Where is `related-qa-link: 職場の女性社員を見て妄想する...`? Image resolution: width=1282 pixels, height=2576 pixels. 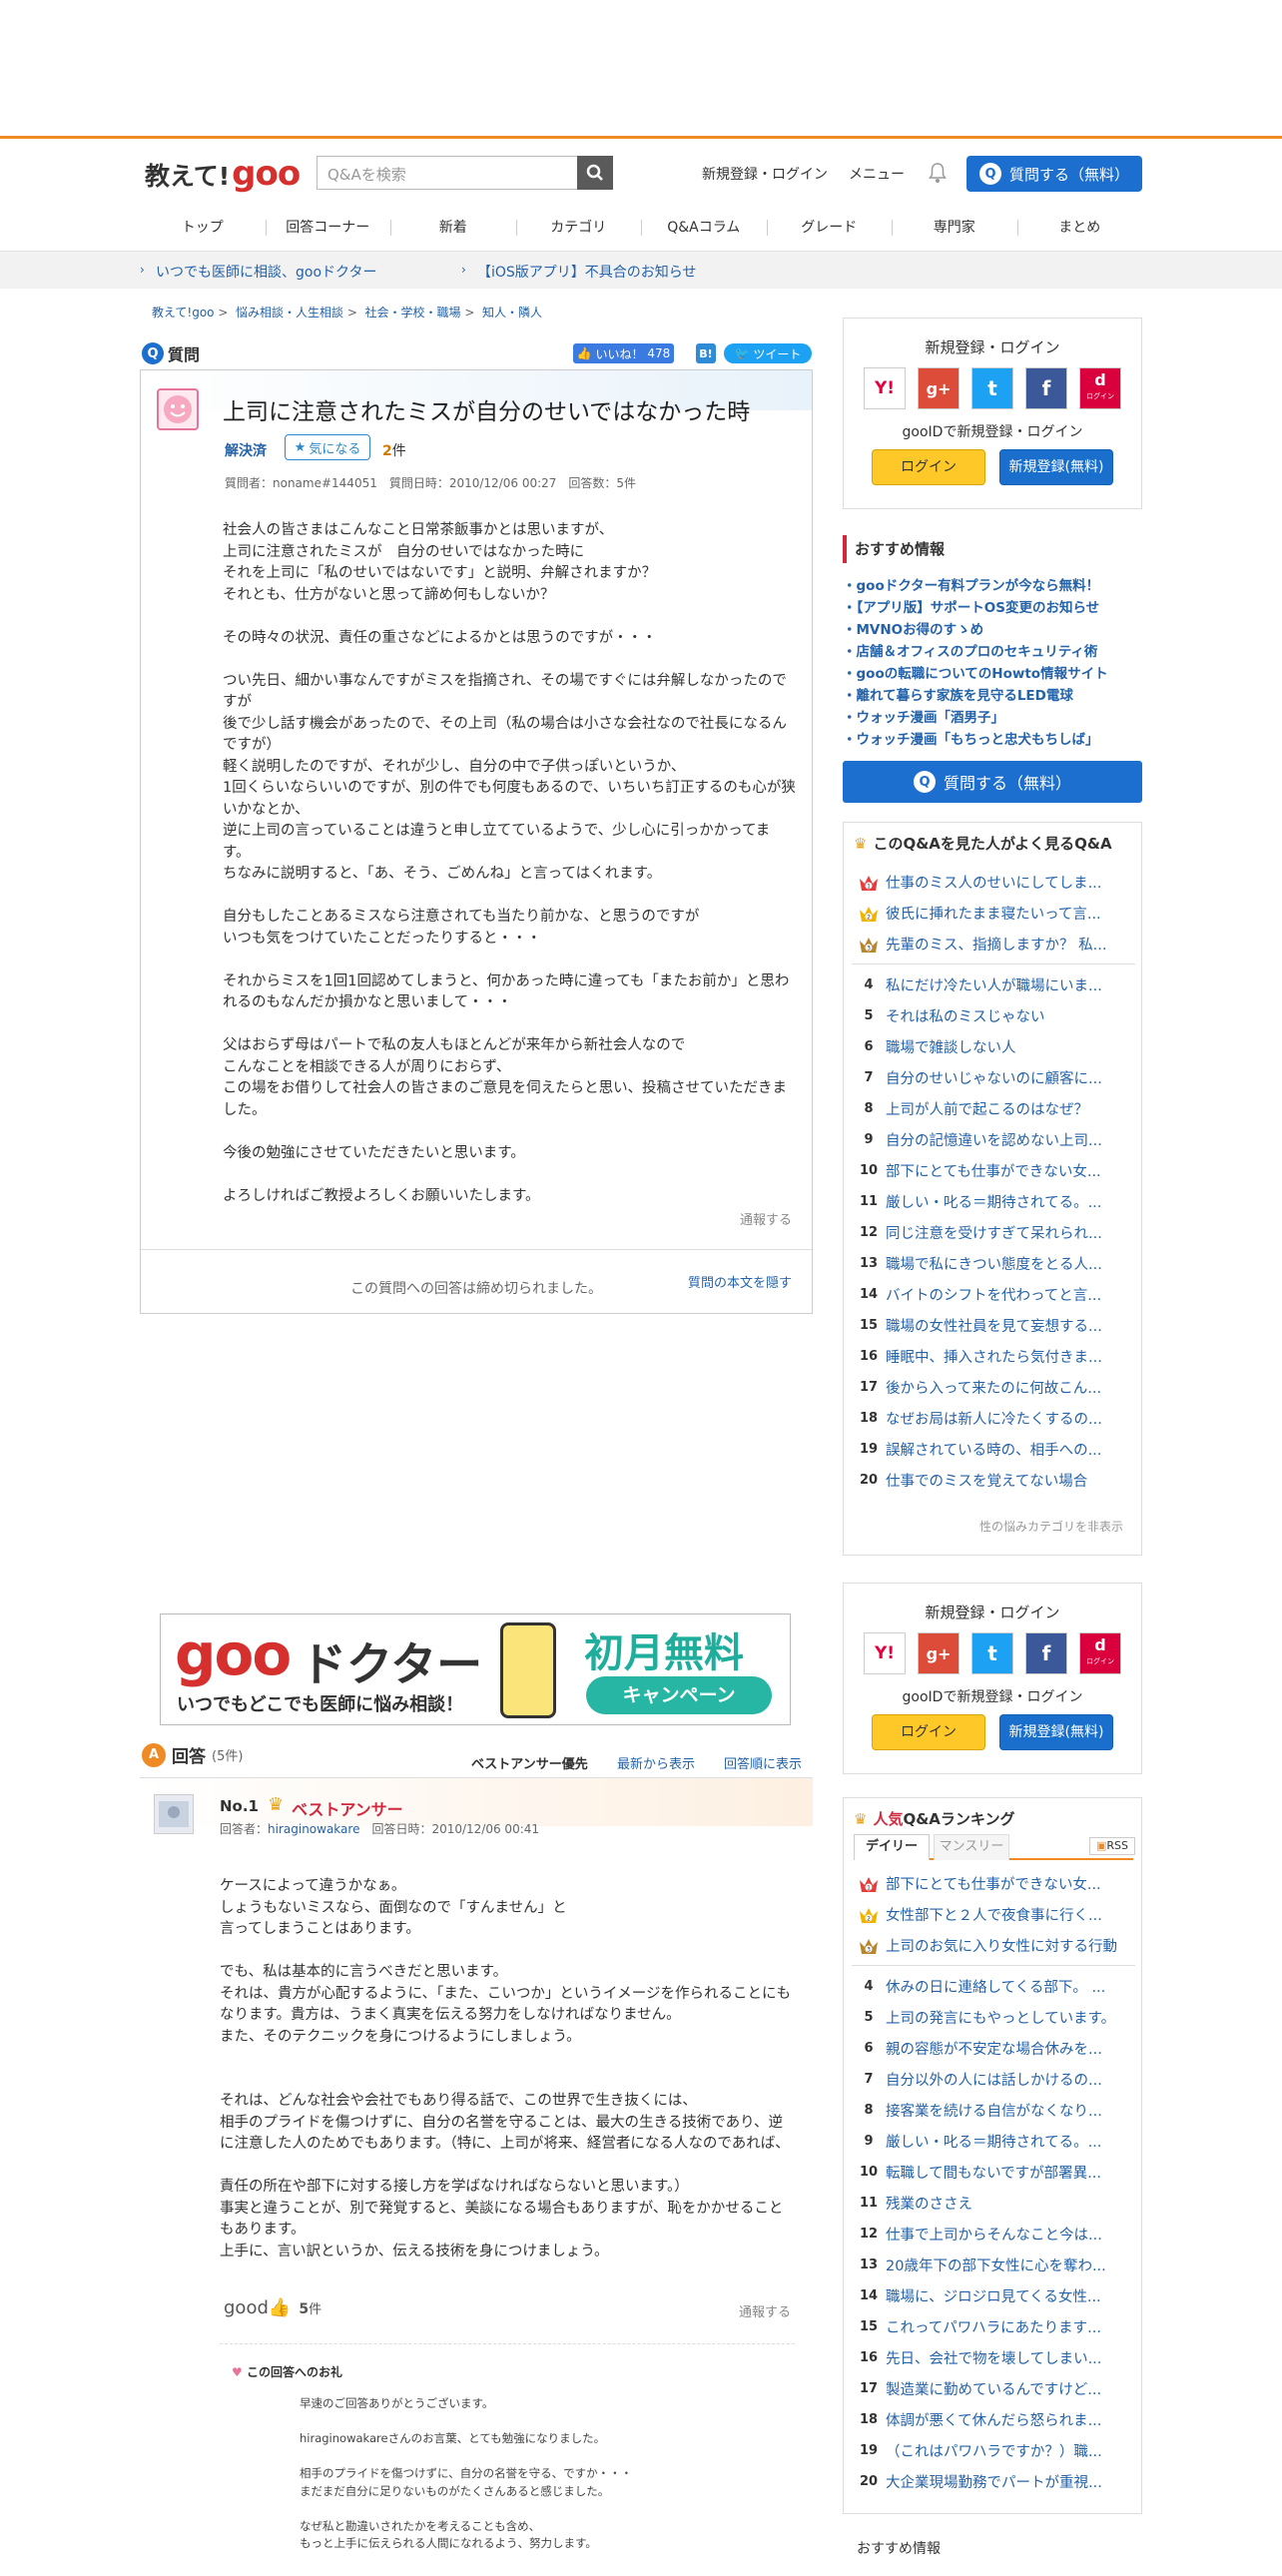
related-qa-link: 職場の女性社員を見て妄想する... is located at coordinates (1009, 1325).